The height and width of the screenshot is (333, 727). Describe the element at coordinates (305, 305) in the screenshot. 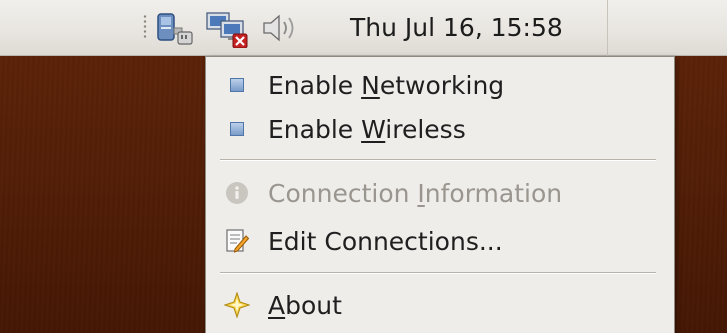

I see `menu-item-label: About` at that location.